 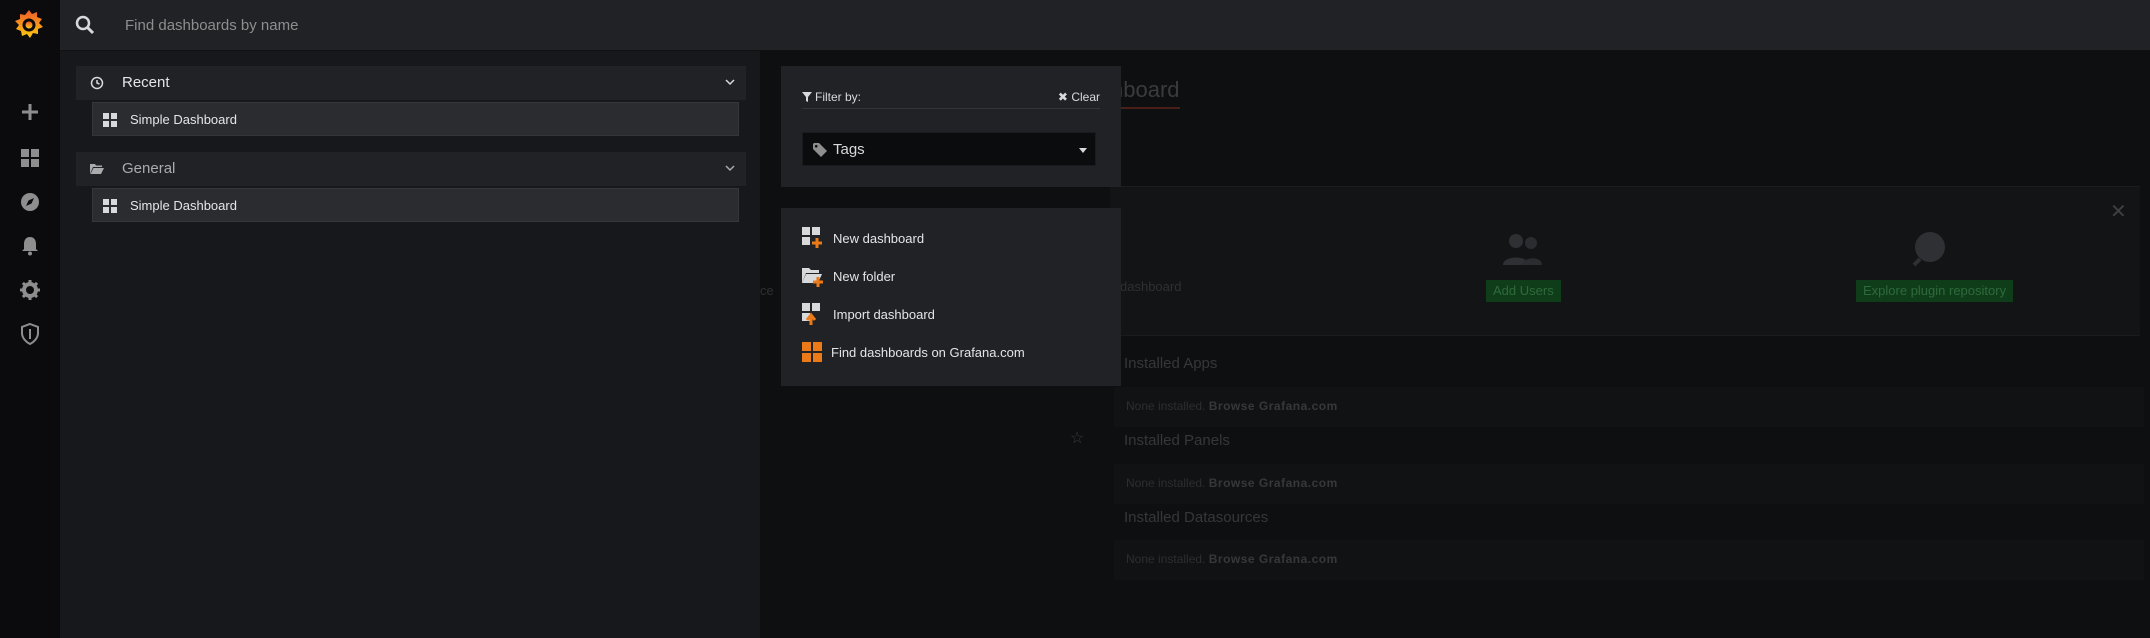 What do you see at coordinates (97, 169) in the screenshot?
I see `folder-open-icon` at bounding box center [97, 169].